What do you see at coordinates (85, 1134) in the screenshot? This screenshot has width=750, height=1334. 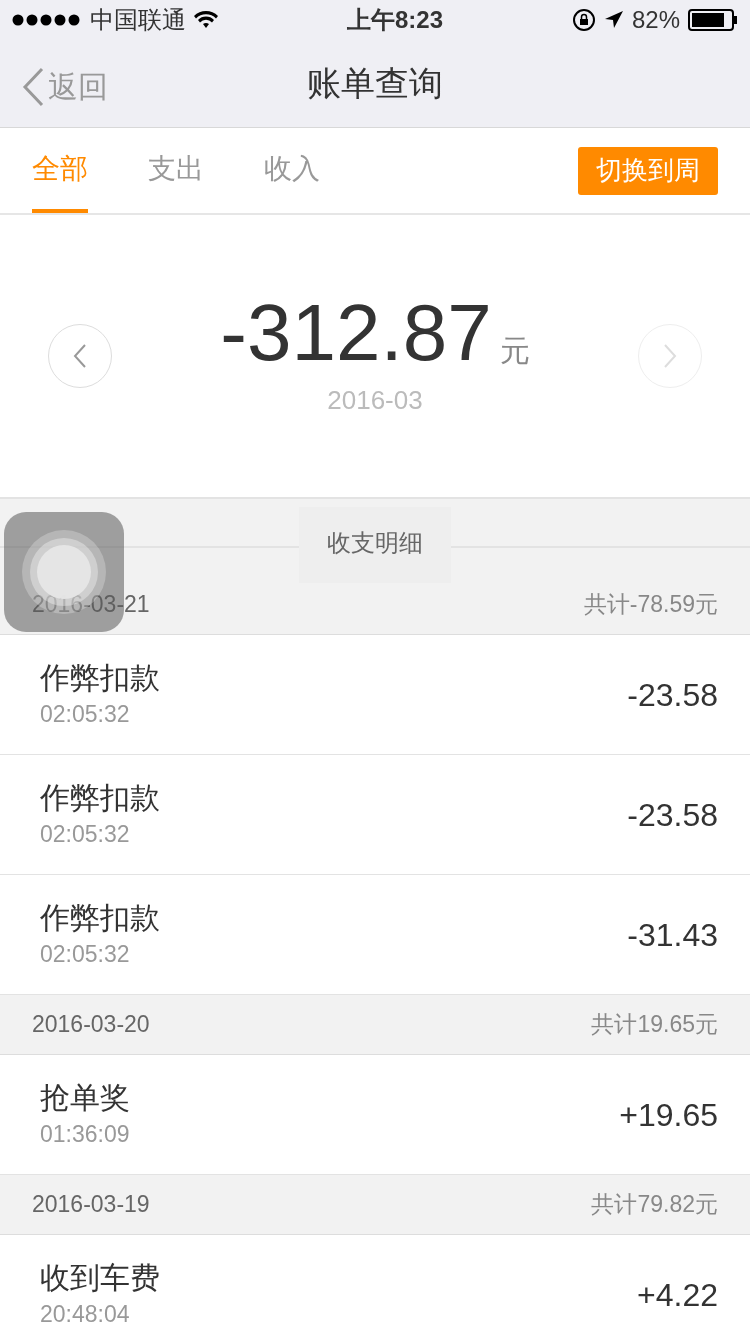 I see `transaction-time: 01:36:09` at bounding box center [85, 1134].